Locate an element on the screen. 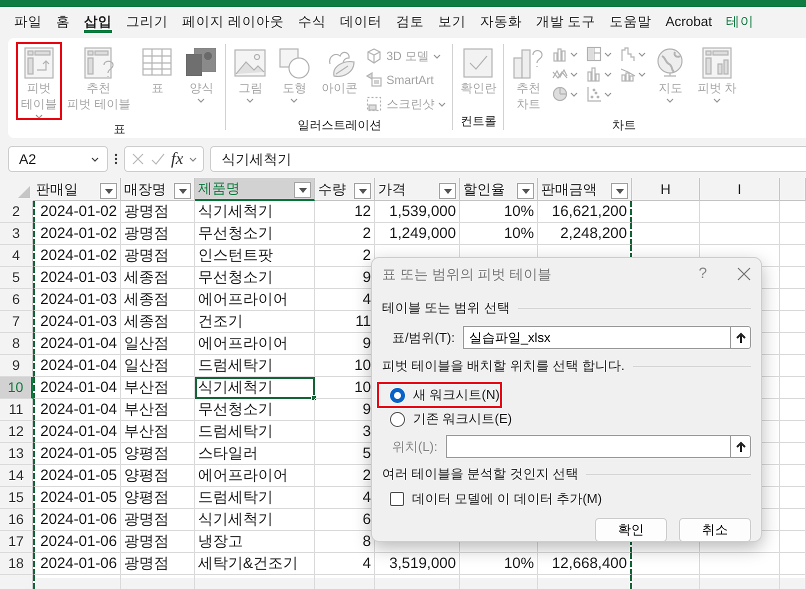  checkbox is located at coordinates (397, 499).